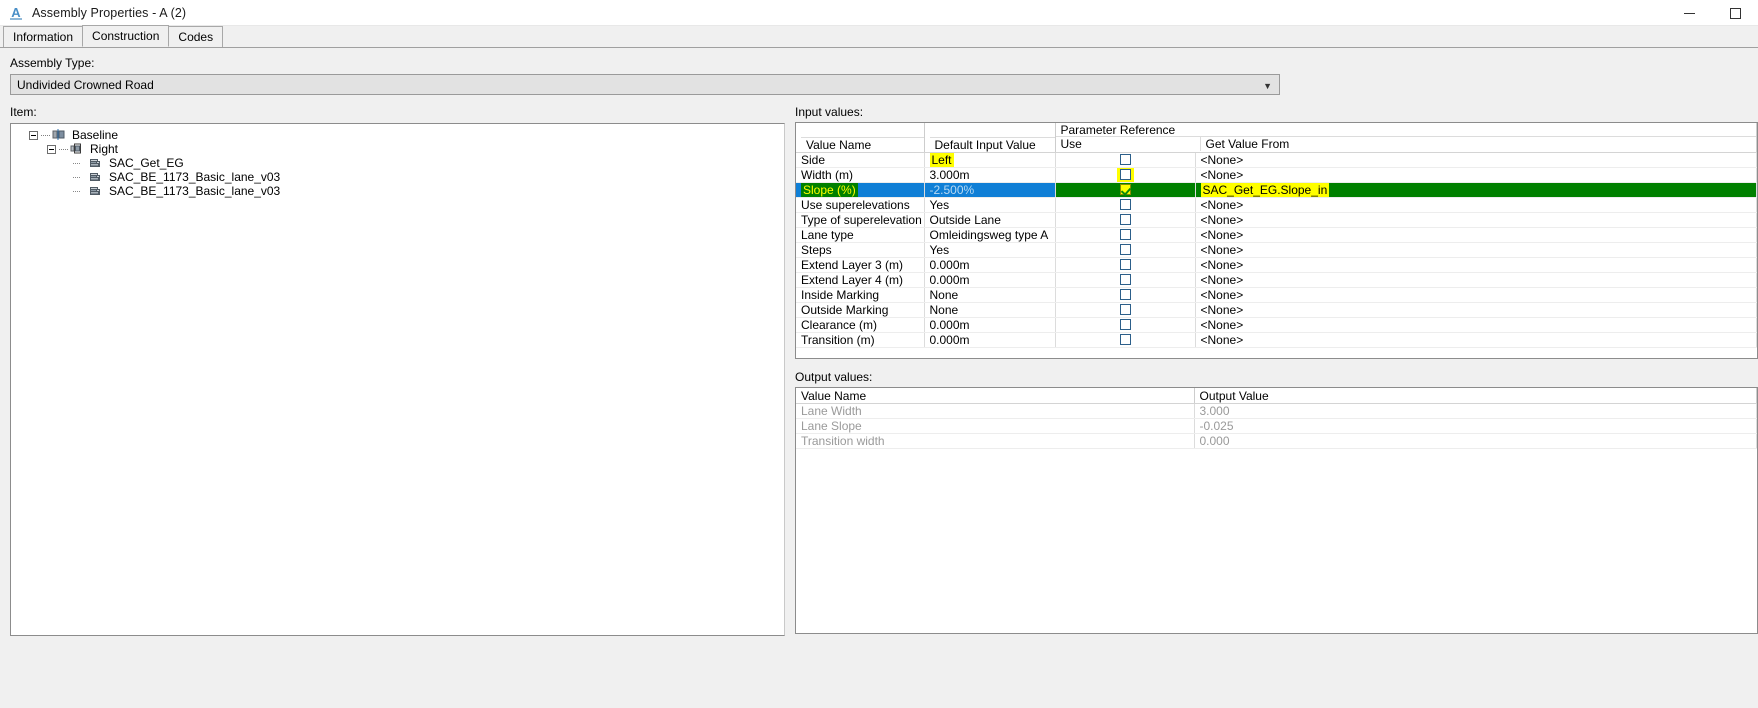 Image resolution: width=1758 pixels, height=708 pixels. I want to click on tab-construction: Construction, so click(126, 36).